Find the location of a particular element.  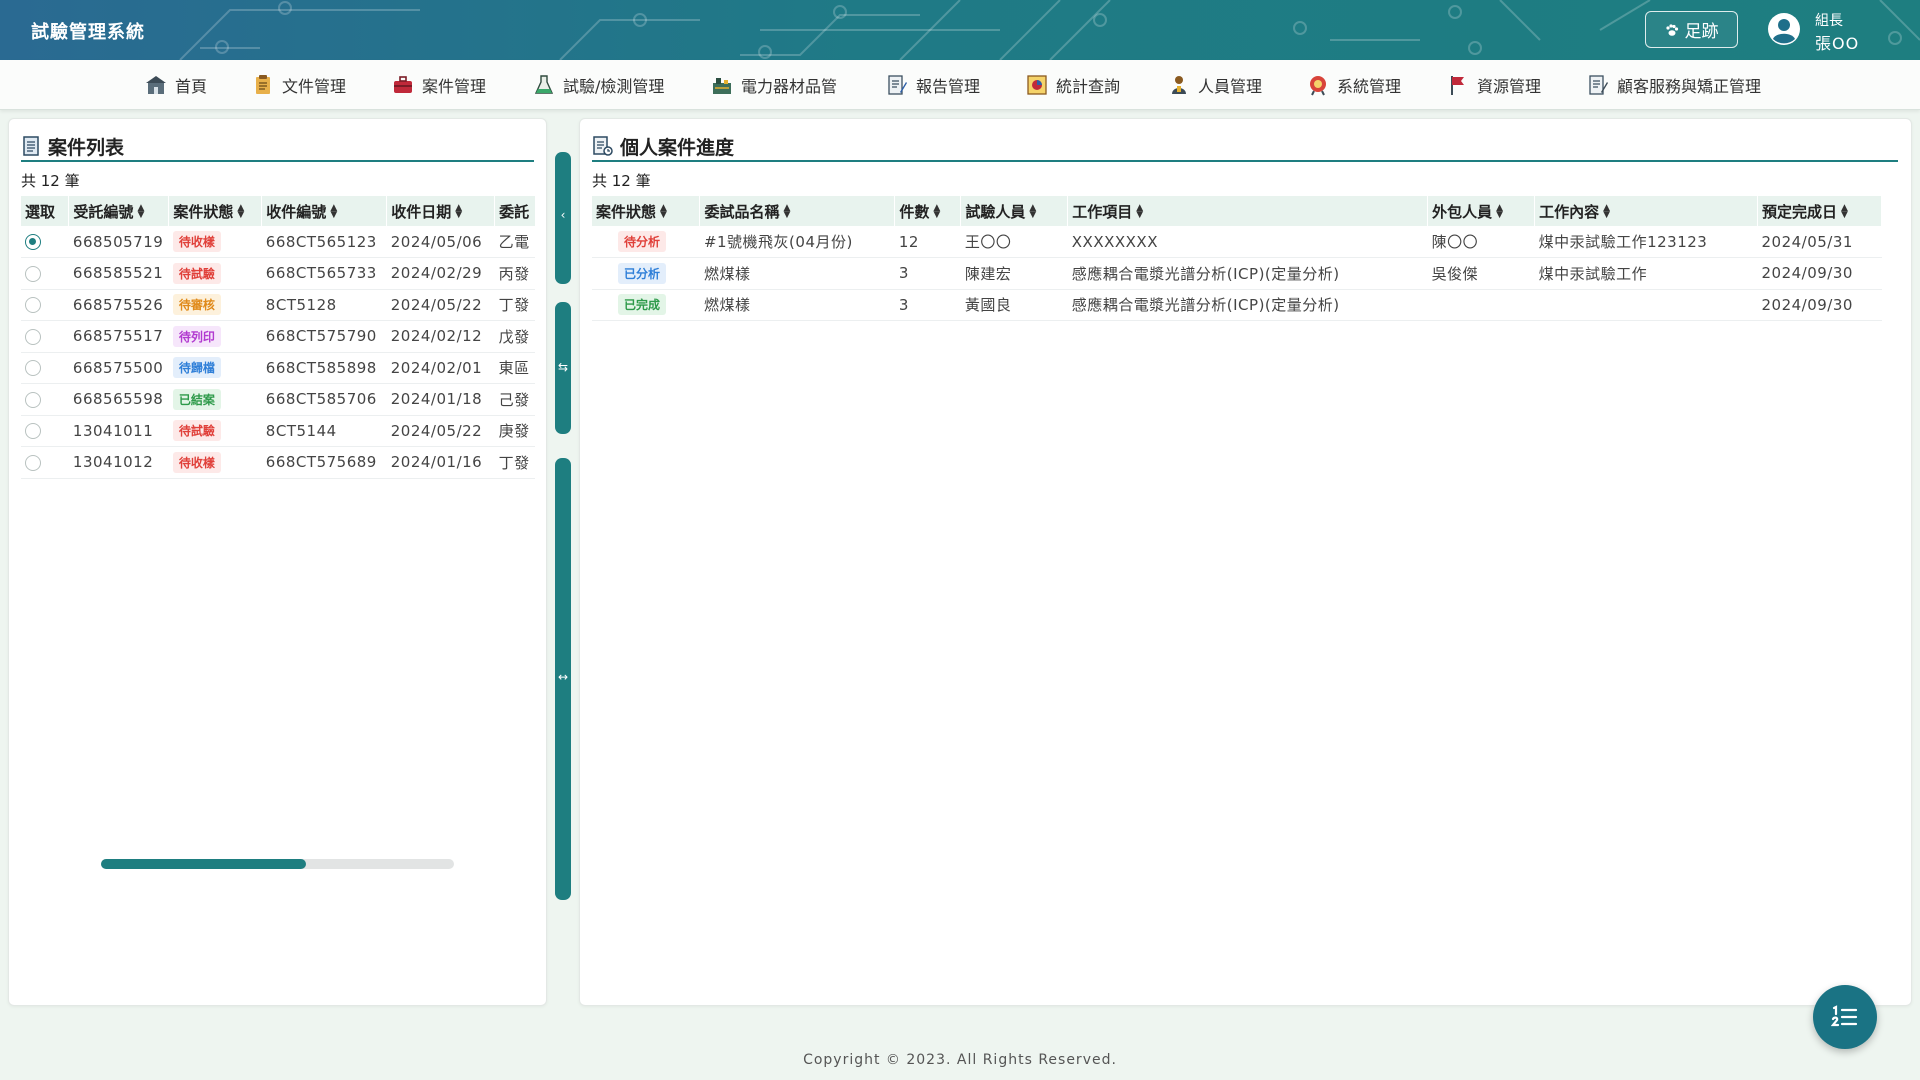

case-no-cell: 13041011 is located at coordinates (118, 431).